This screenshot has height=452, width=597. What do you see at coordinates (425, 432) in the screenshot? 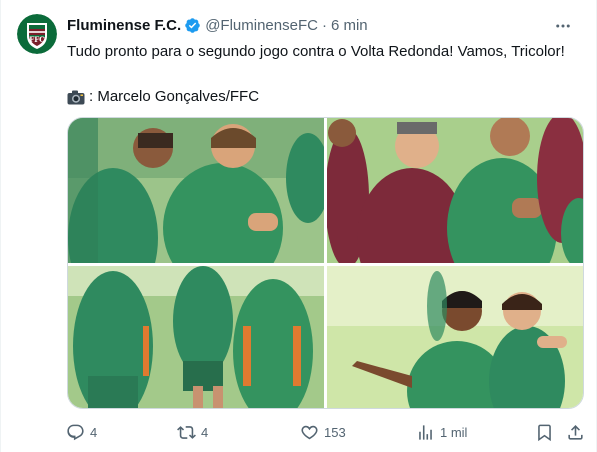
I see `views-icon` at bounding box center [425, 432].